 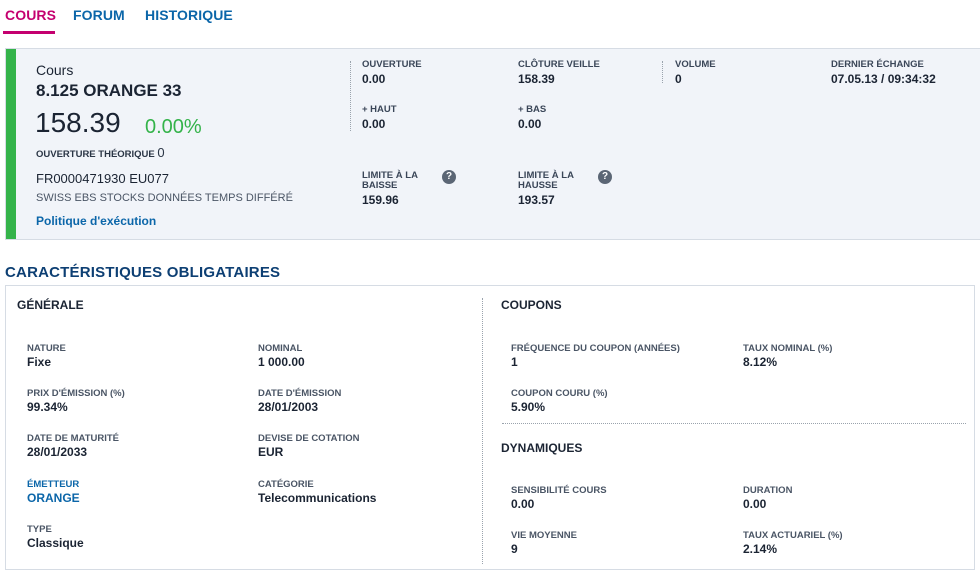 What do you see at coordinates (392, 73) in the screenshot?
I see `stat-ouverture: OUVERTURE 0.00` at bounding box center [392, 73].